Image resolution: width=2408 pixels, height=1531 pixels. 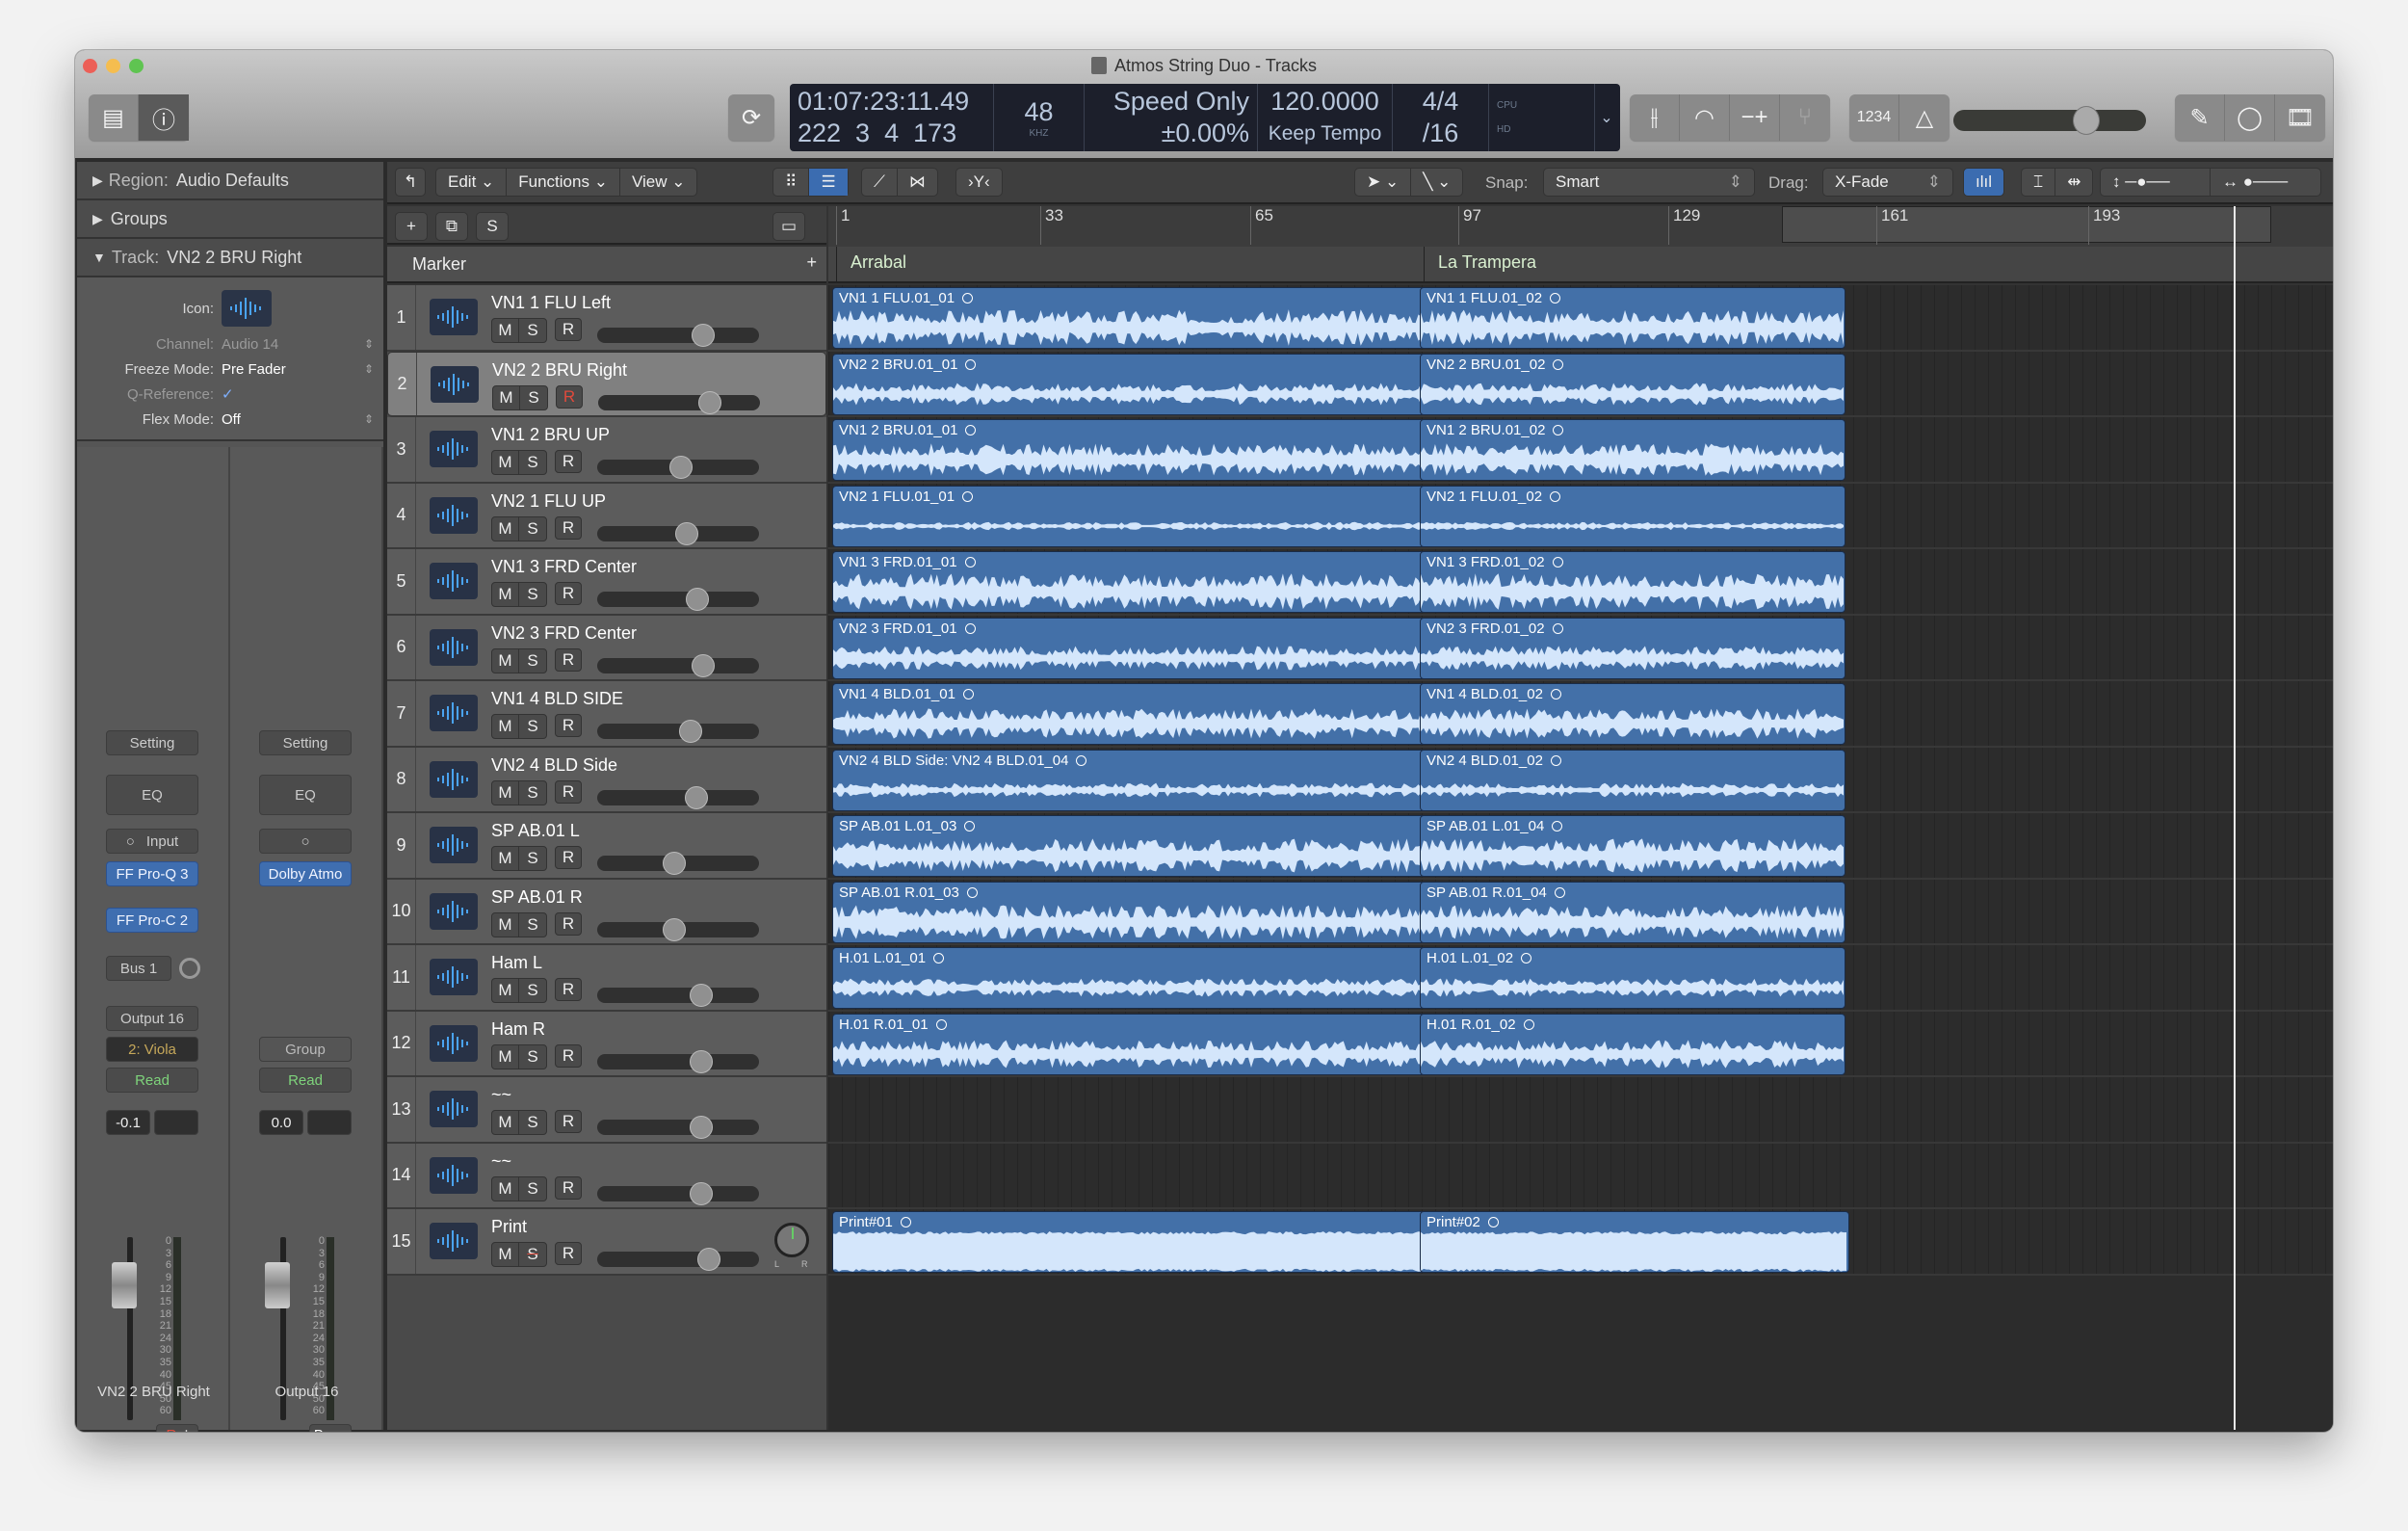 What do you see at coordinates (230, 181) in the screenshot?
I see `region-section-header: ▶ Region: Audio Defaults` at bounding box center [230, 181].